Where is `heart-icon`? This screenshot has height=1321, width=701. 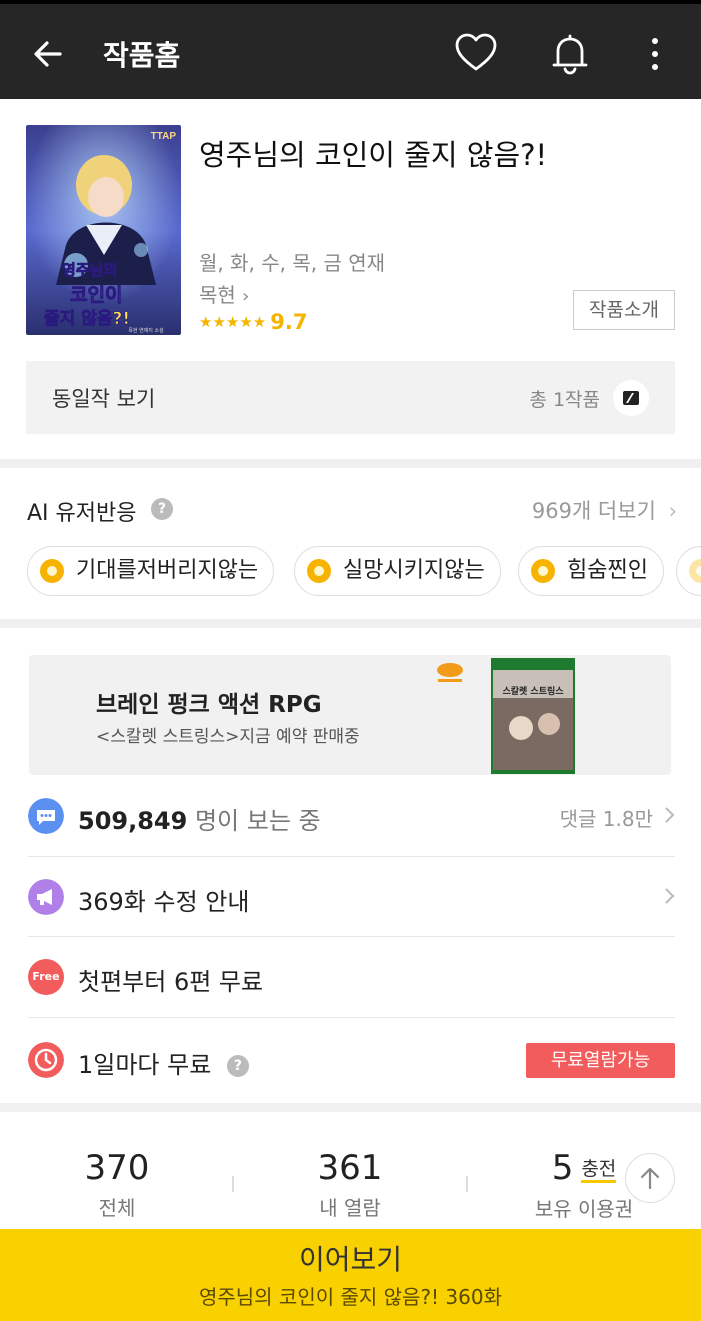 heart-icon is located at coordinates (476, 54).